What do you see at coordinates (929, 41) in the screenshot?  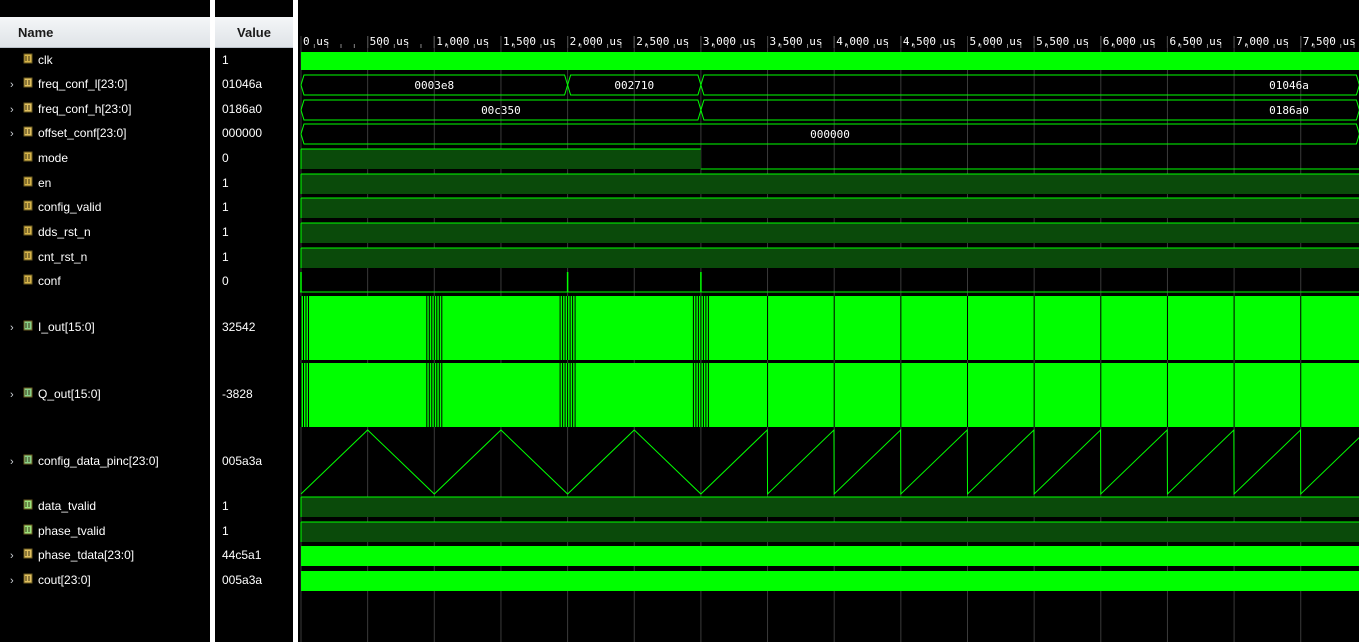 I see `tick-label: 4,500 us` at bounding box center [929, 41].